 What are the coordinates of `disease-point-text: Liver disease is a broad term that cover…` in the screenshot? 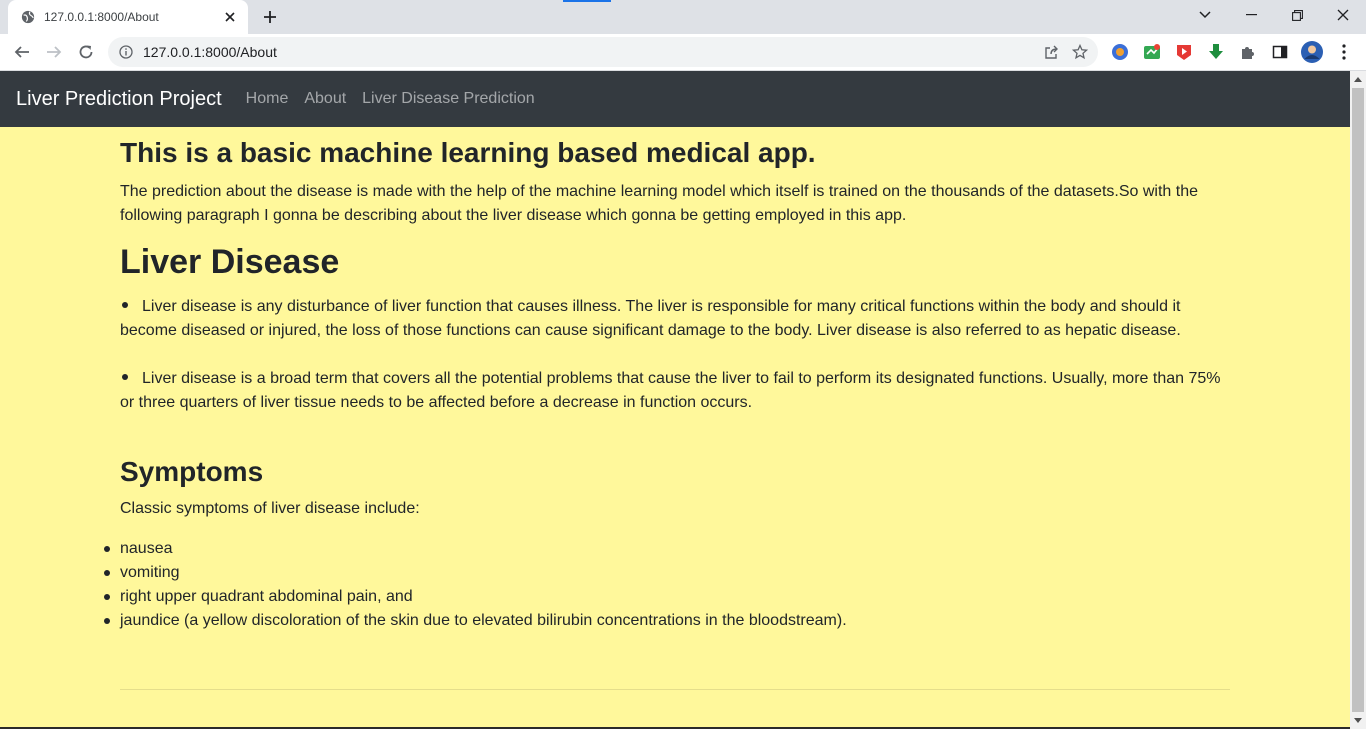 It's located at (670, 390).